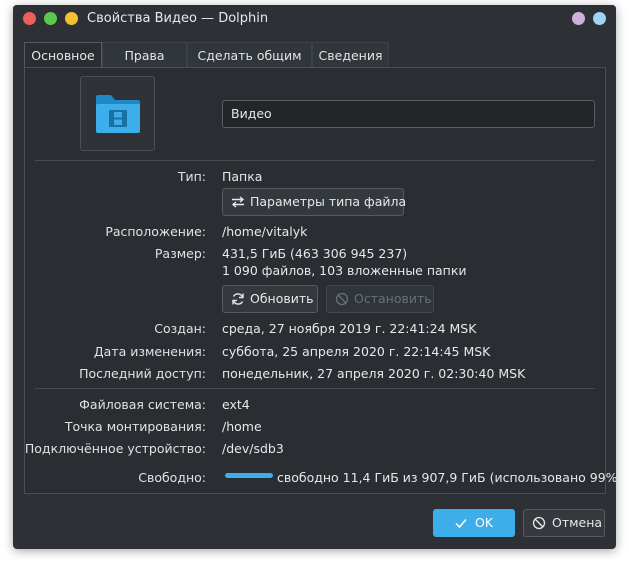 The width and height of the screenshot is (629, 563). Describe the element at coordinates (149, 351) in the screenshot. I see `modified-label: Дата изменения:` at that location.